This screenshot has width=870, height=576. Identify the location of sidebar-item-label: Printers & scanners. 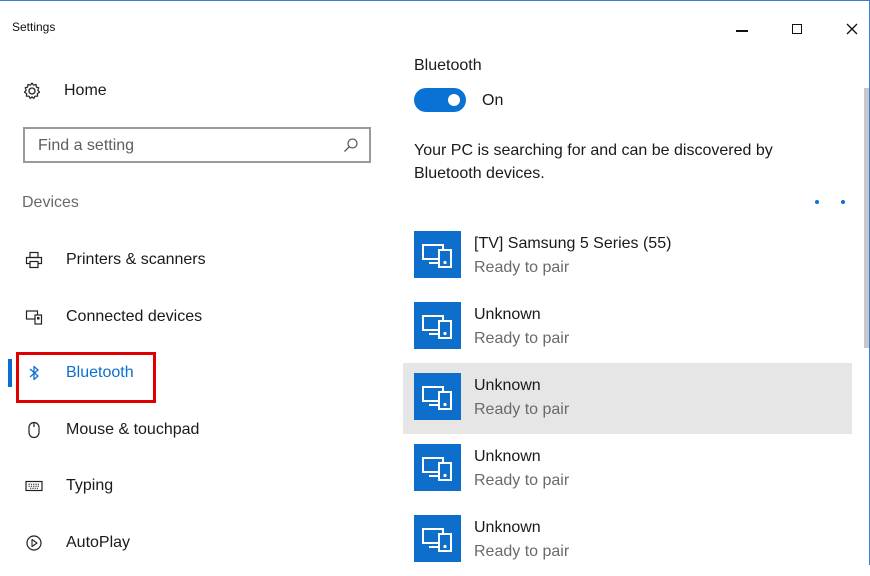
(136, 260).